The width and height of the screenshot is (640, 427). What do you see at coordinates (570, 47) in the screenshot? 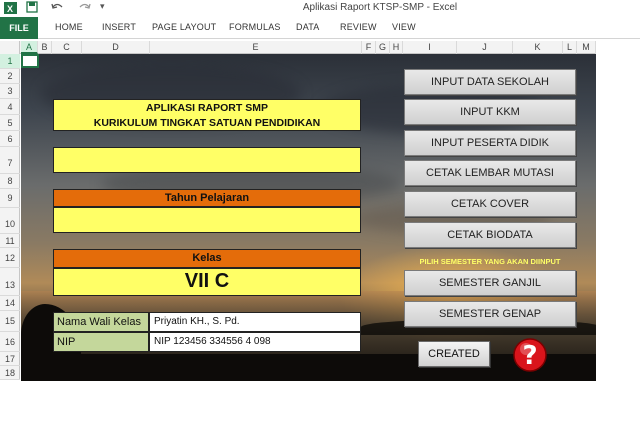
I see `column-header-l: L` at bounding box center [570, 47].